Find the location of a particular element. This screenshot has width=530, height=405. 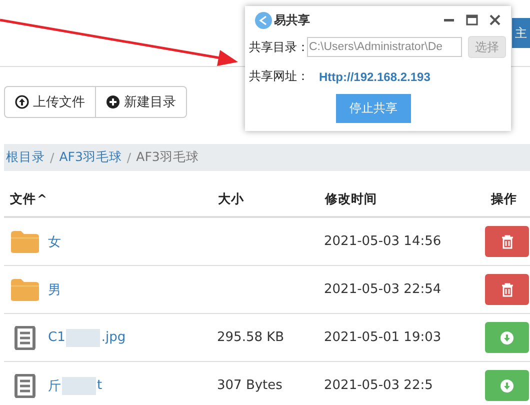

toolbar-button: 新建目录 is located at coordinates (141, 102).